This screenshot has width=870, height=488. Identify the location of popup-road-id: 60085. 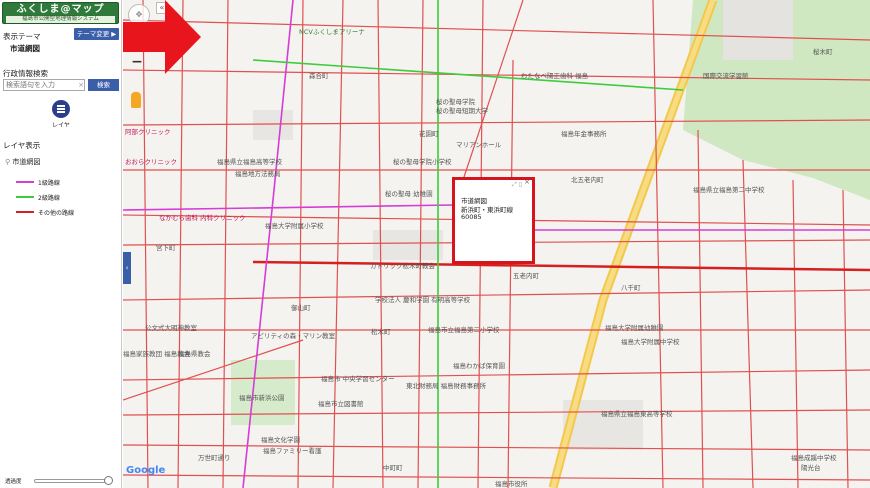
(471, 217).